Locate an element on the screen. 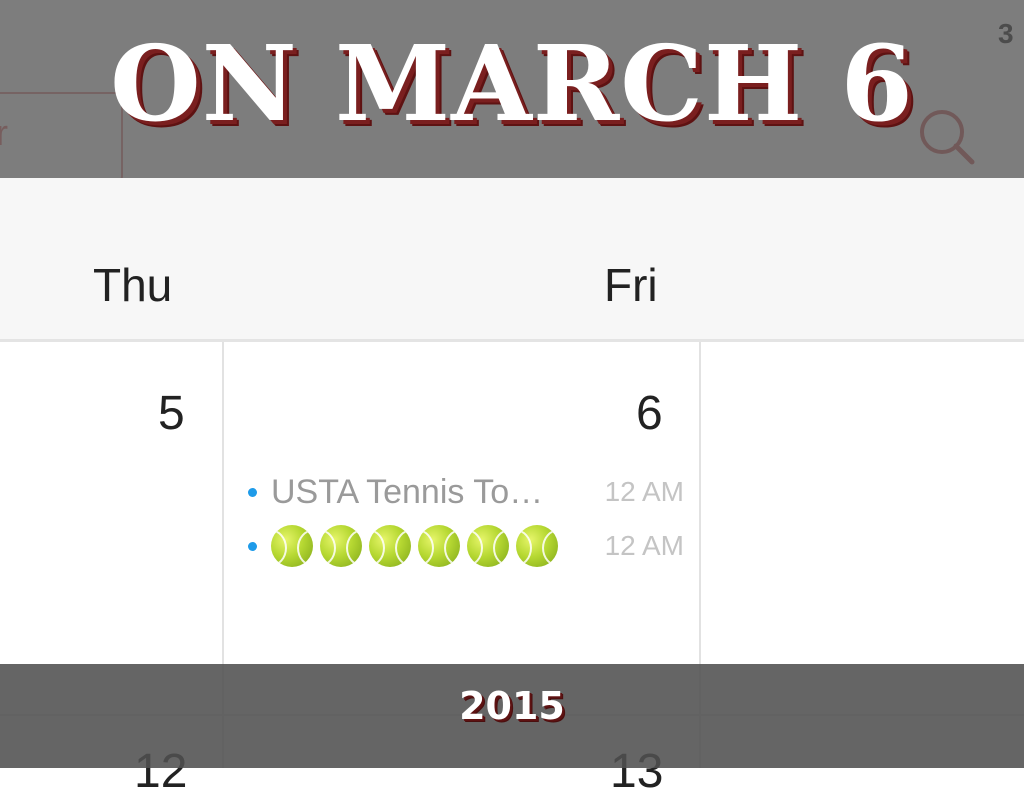  day-header-fri: Fri is located at coordinates (631, 285).